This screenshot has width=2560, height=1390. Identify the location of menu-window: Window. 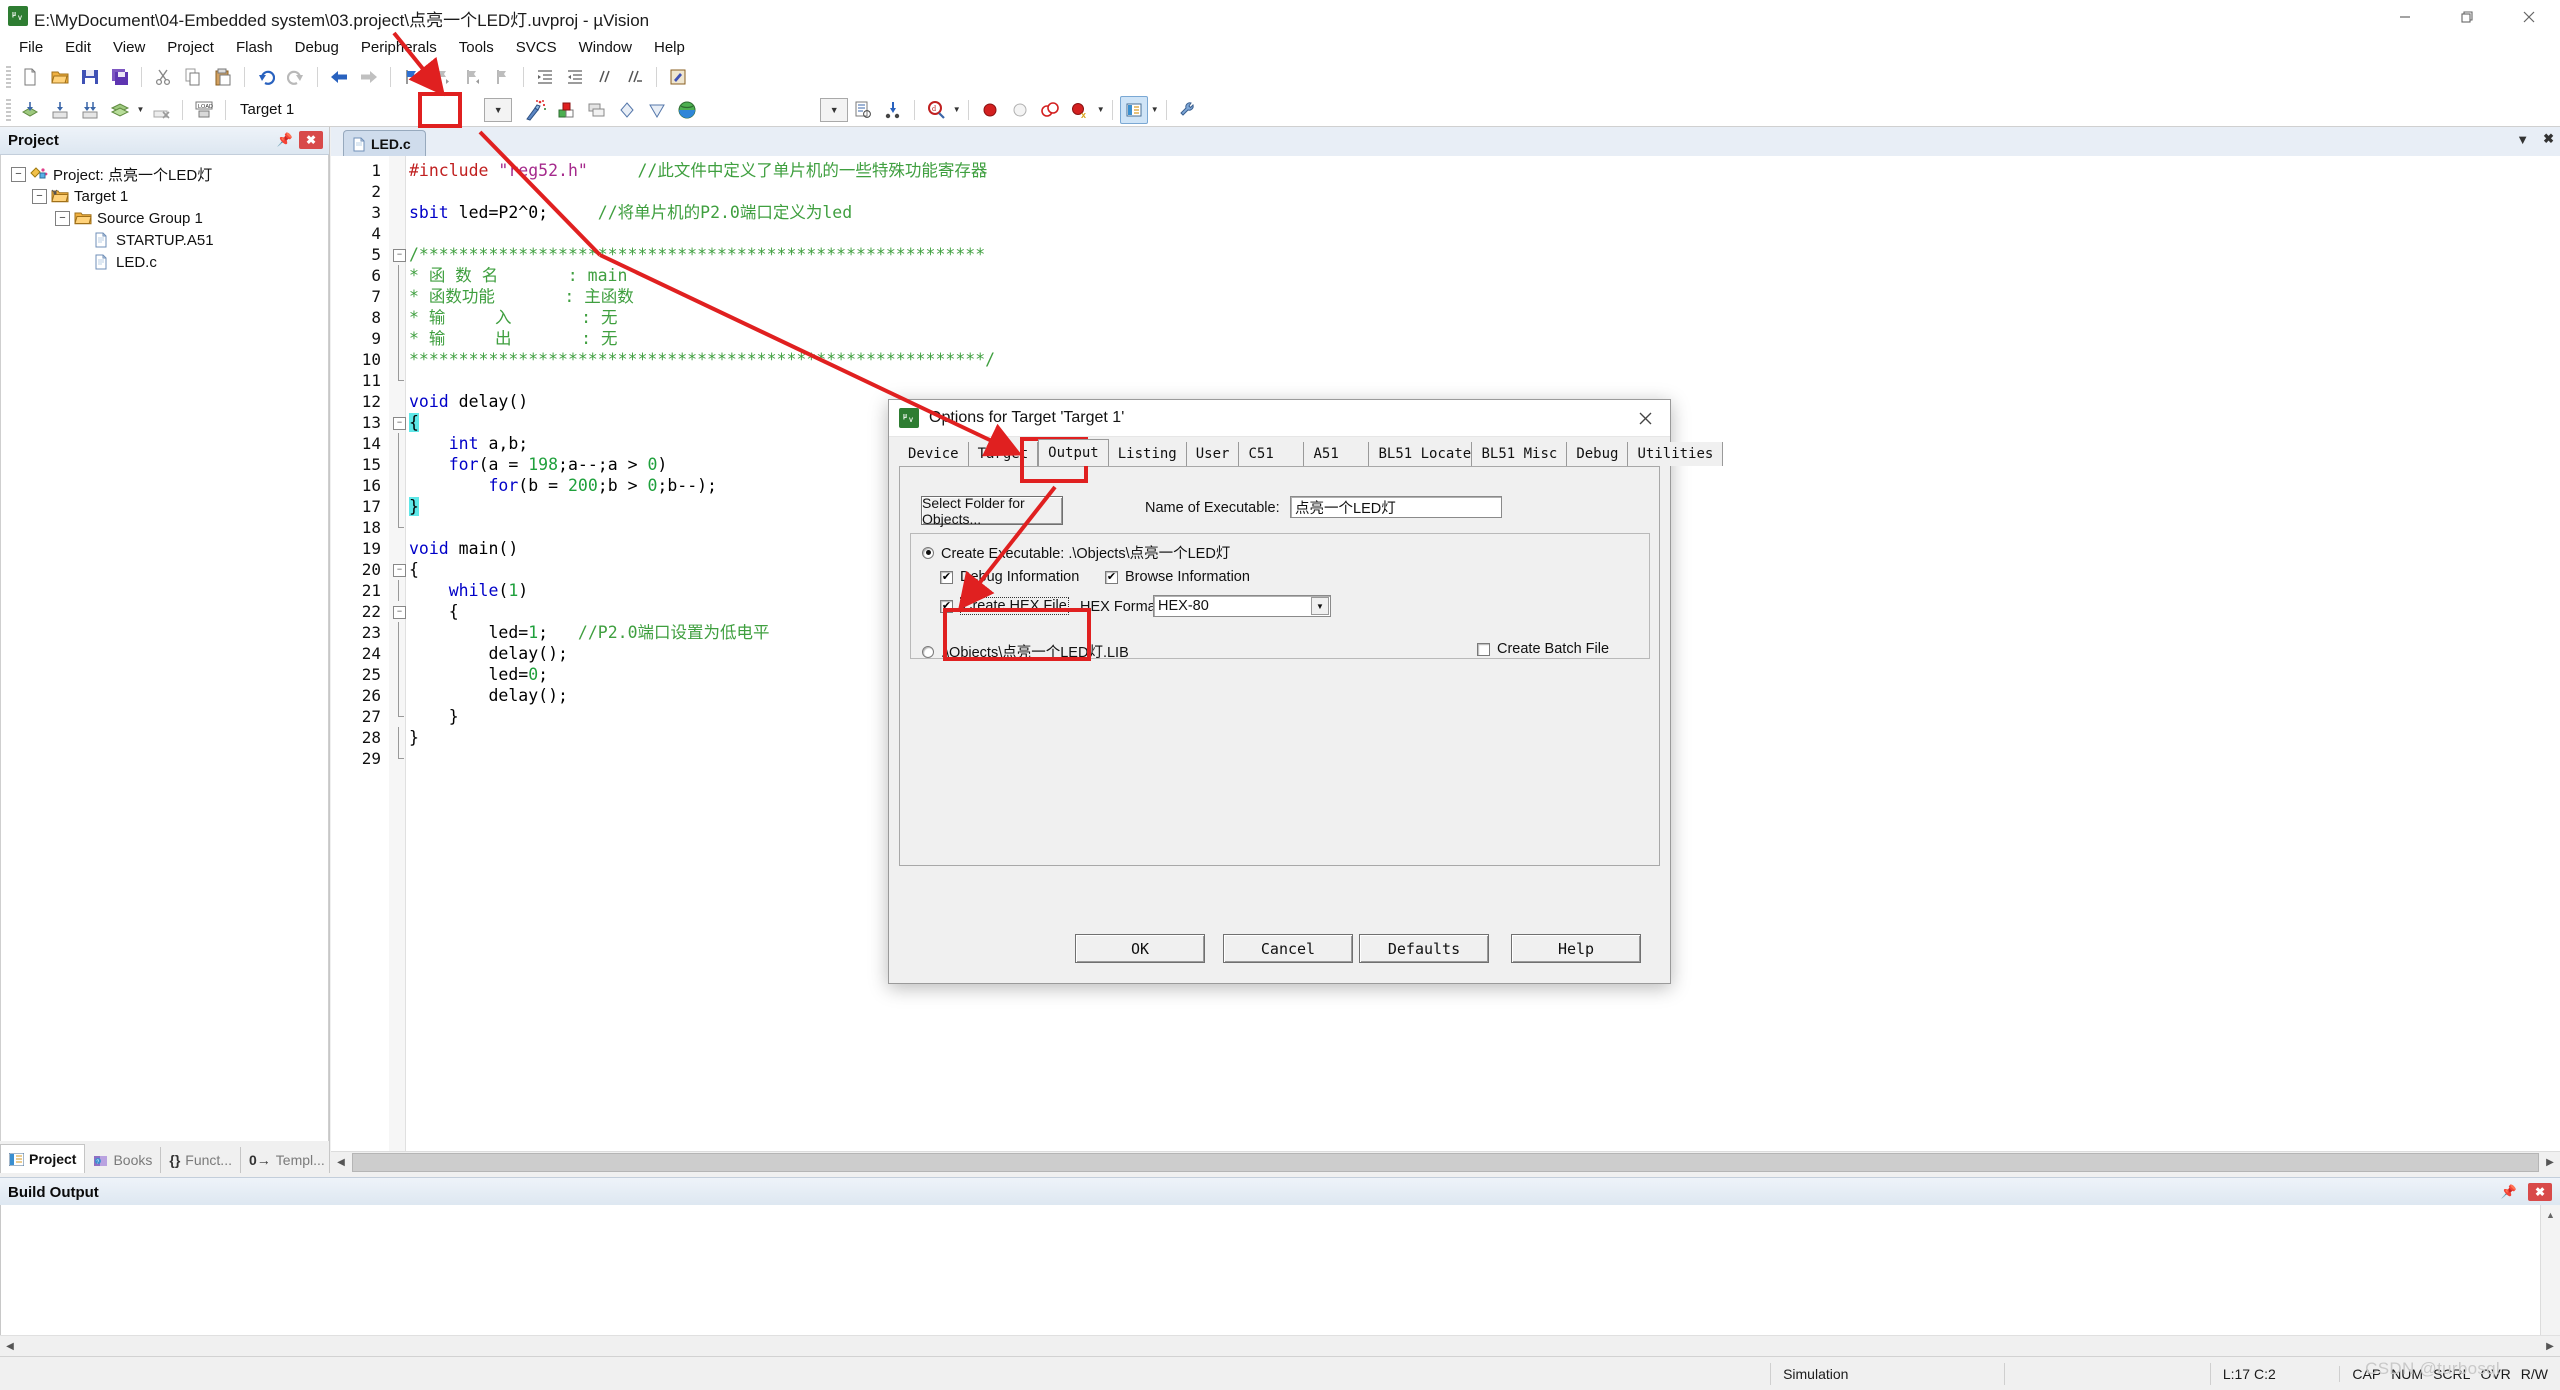
(605, 47).